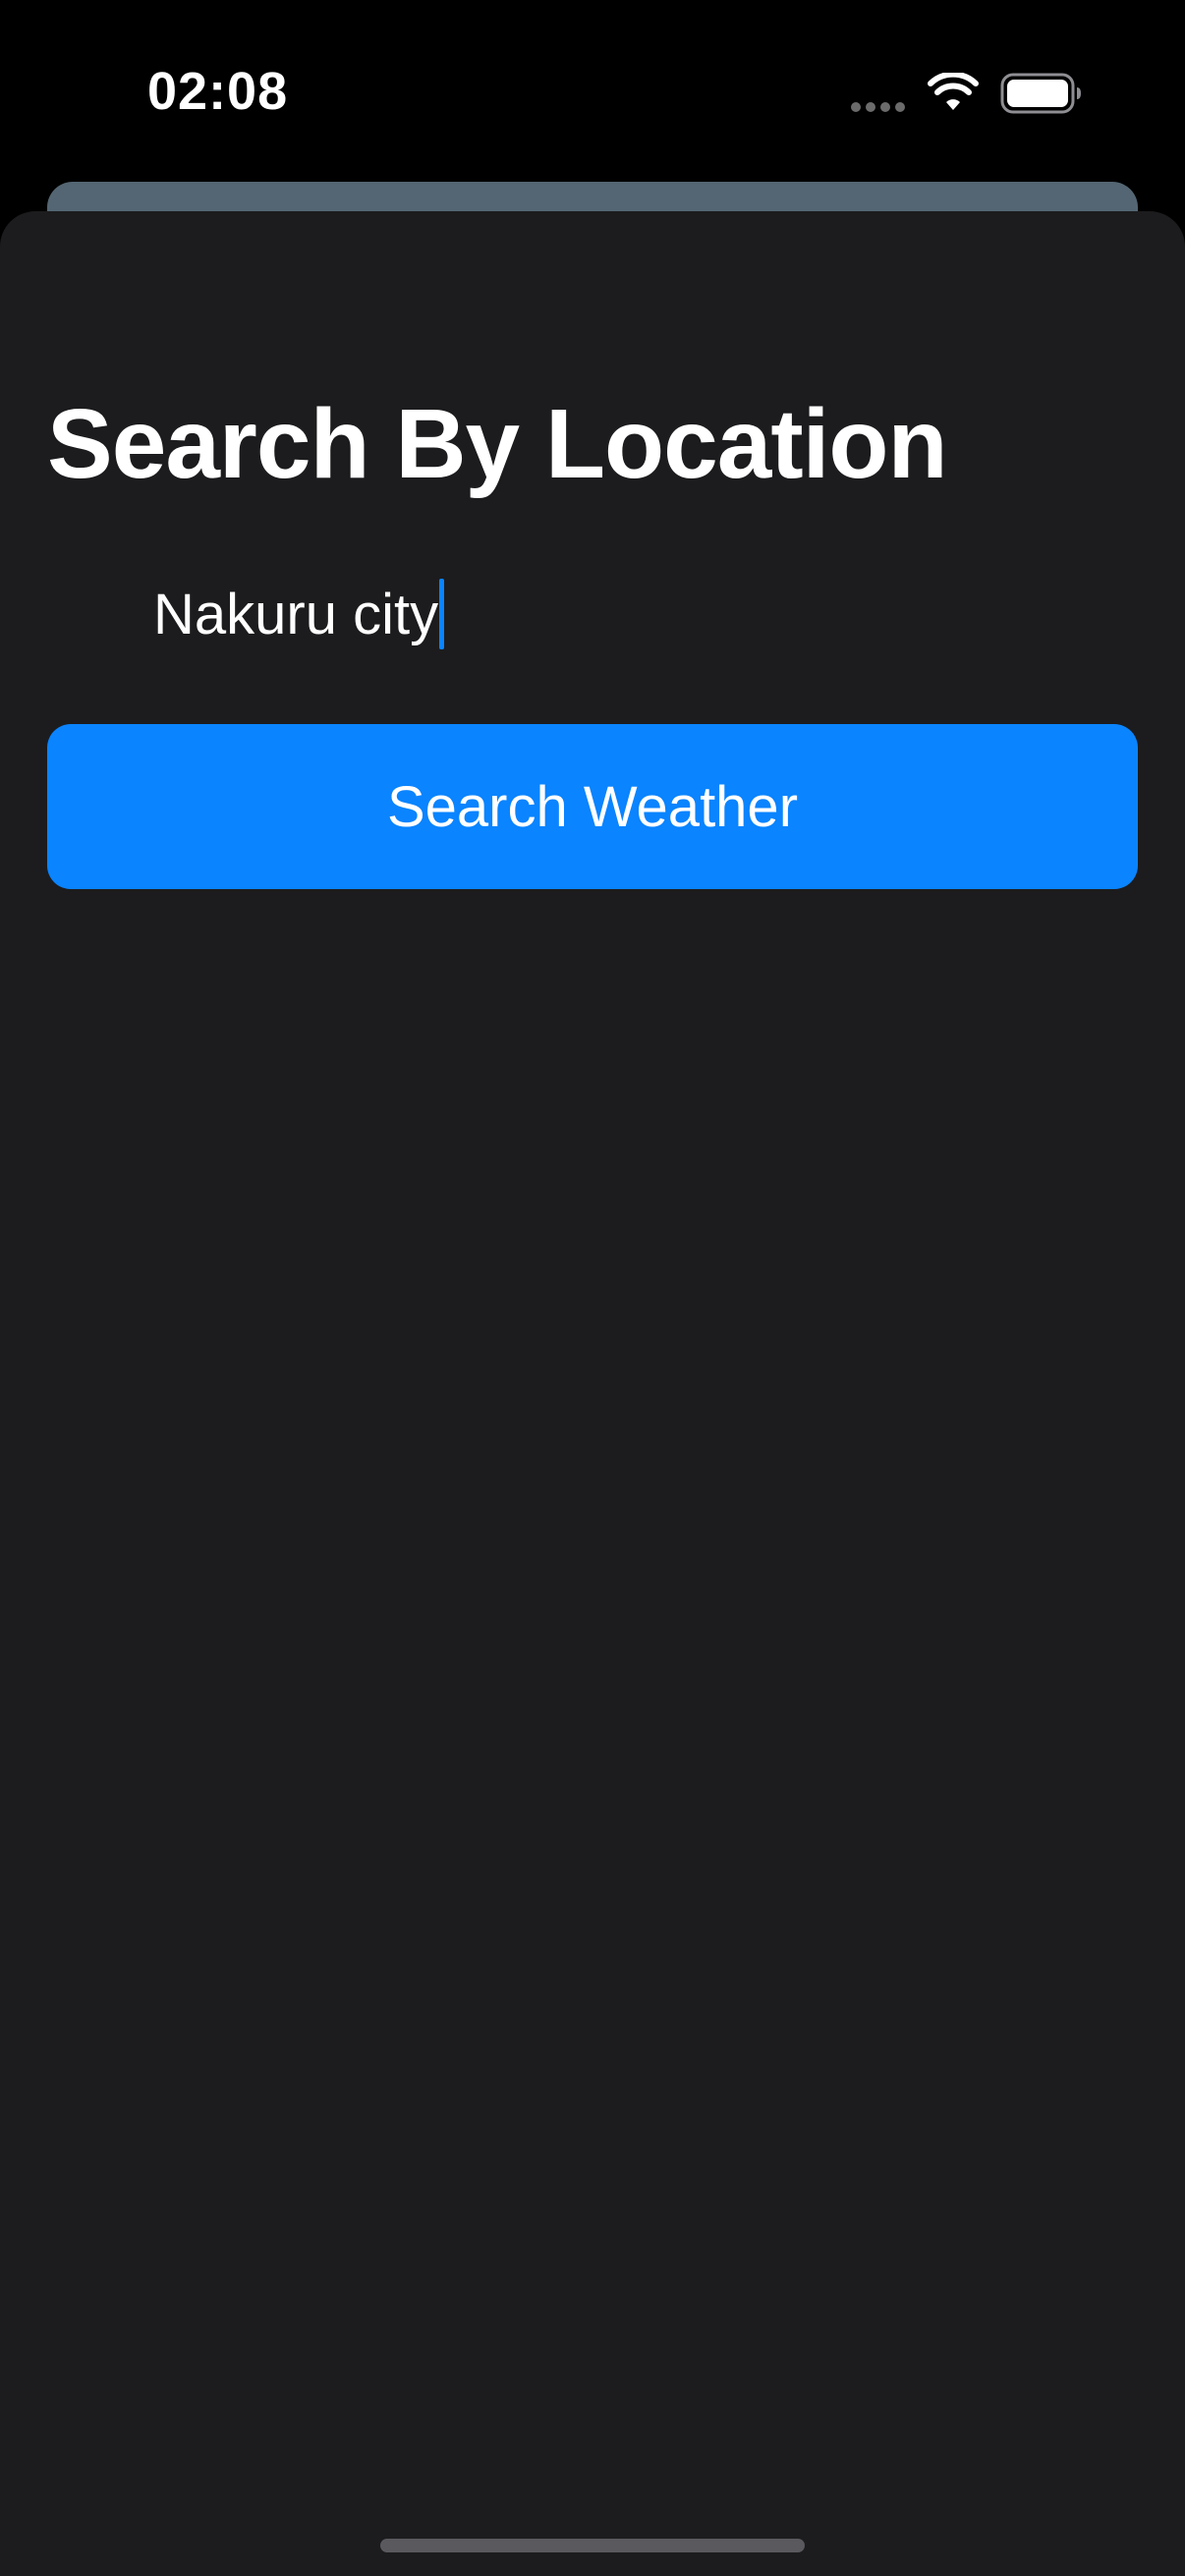 The width and height of the screenshot is (1185, 2576). Describe the element at coordinates (879, 107) in the screenshot. I see `signal-dots-icon` at that location.